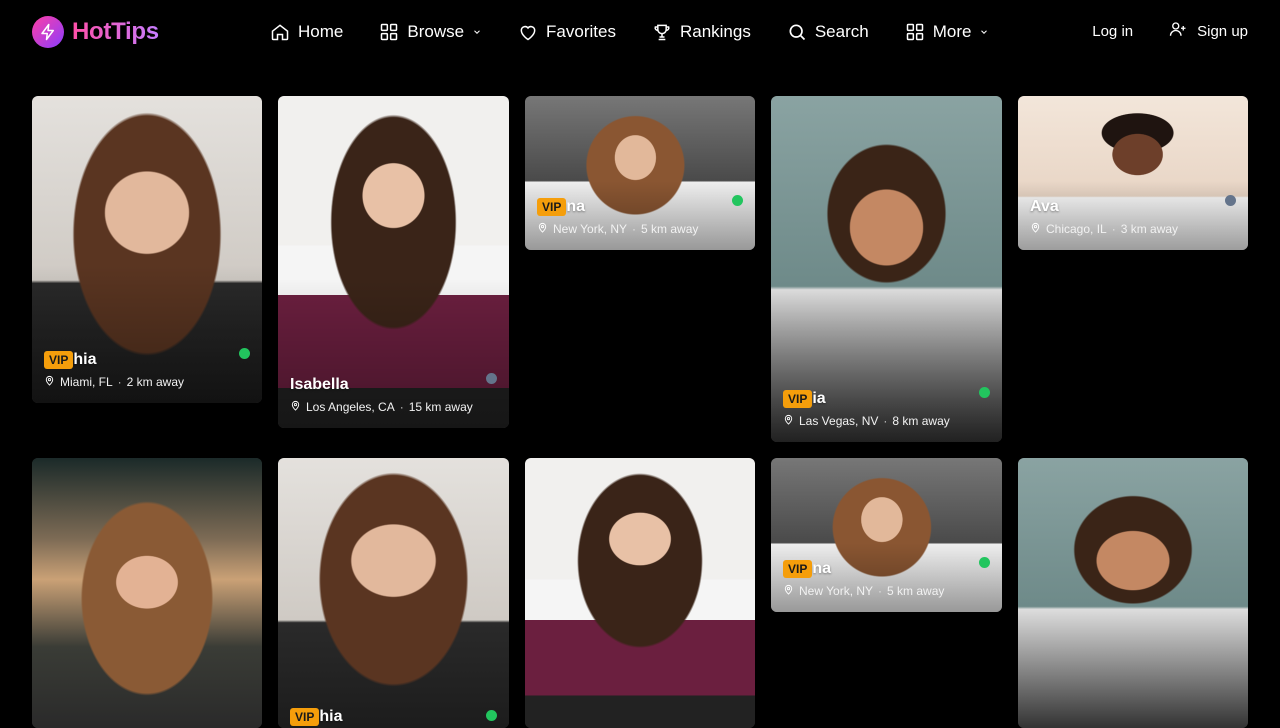 The height and width of the screenshot is (728, 1280). What do you see at coordinates (393, 717) in the screenshot?
I see `profile-info: VIP hia` at bounding box center [393, 717].